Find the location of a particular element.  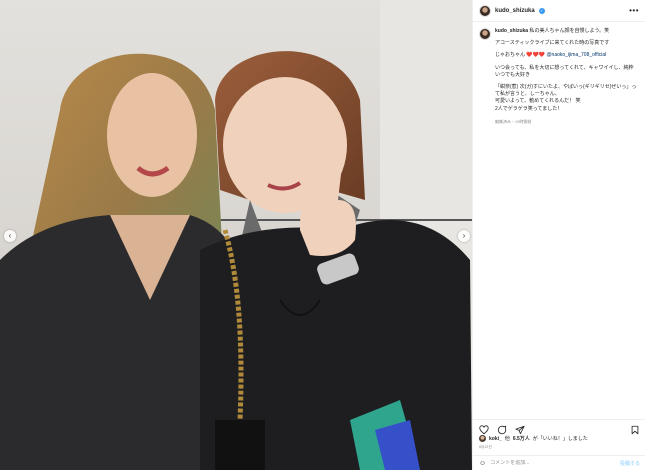

hearts: ❤️❤️❤️ is located at coordinates (536, 55).